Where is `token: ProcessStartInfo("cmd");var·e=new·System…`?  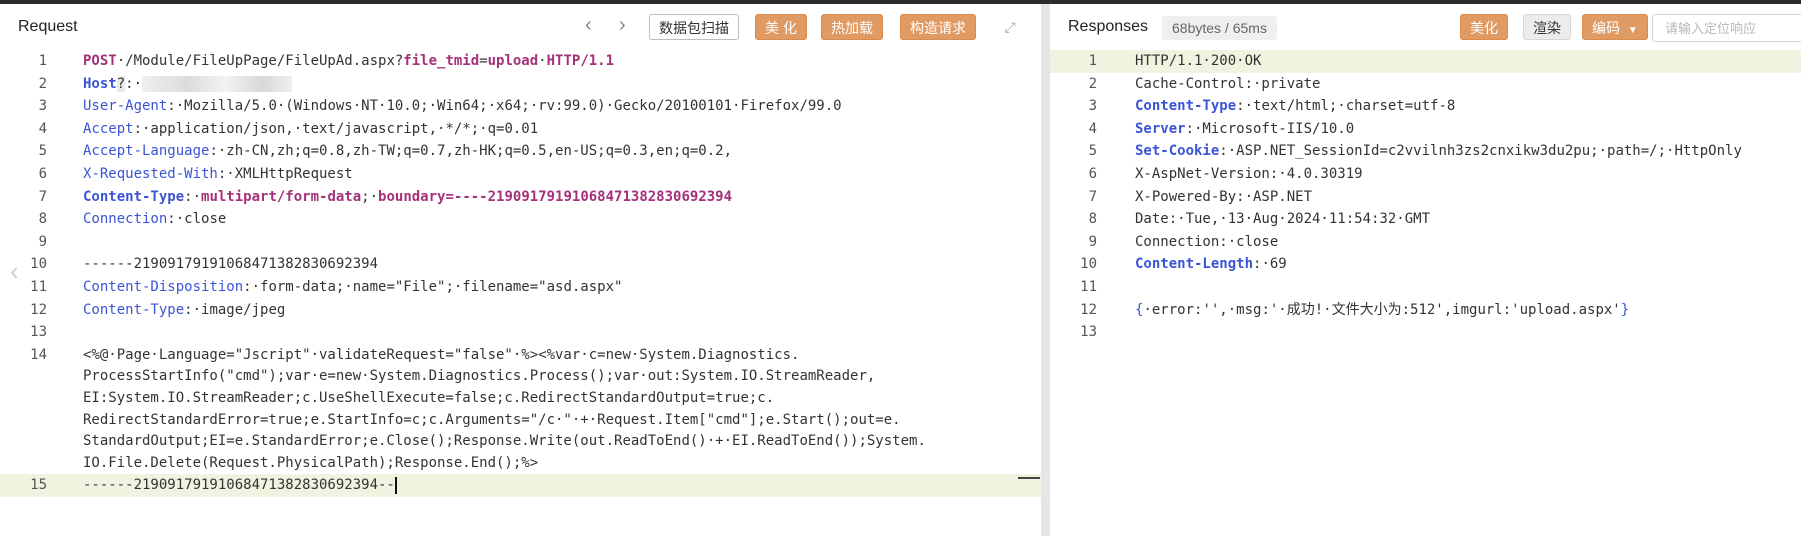
token: ProcessStartInfo("cmd");var·e=new·System… is located at coordinates (479, 376).